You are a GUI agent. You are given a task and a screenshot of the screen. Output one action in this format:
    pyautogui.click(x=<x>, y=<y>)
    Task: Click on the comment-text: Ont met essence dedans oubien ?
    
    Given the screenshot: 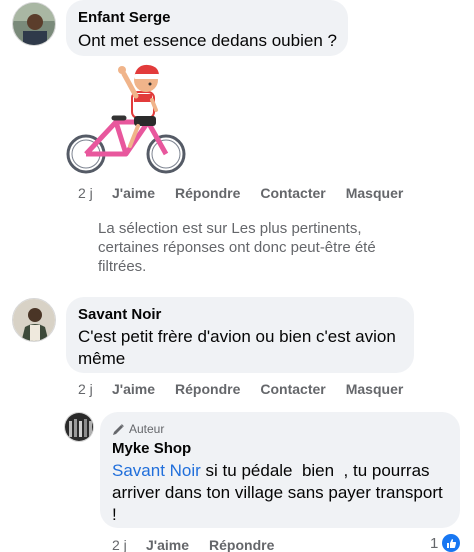 What is the action you would take?
    pyautogui.click(x=207, y=40)
    